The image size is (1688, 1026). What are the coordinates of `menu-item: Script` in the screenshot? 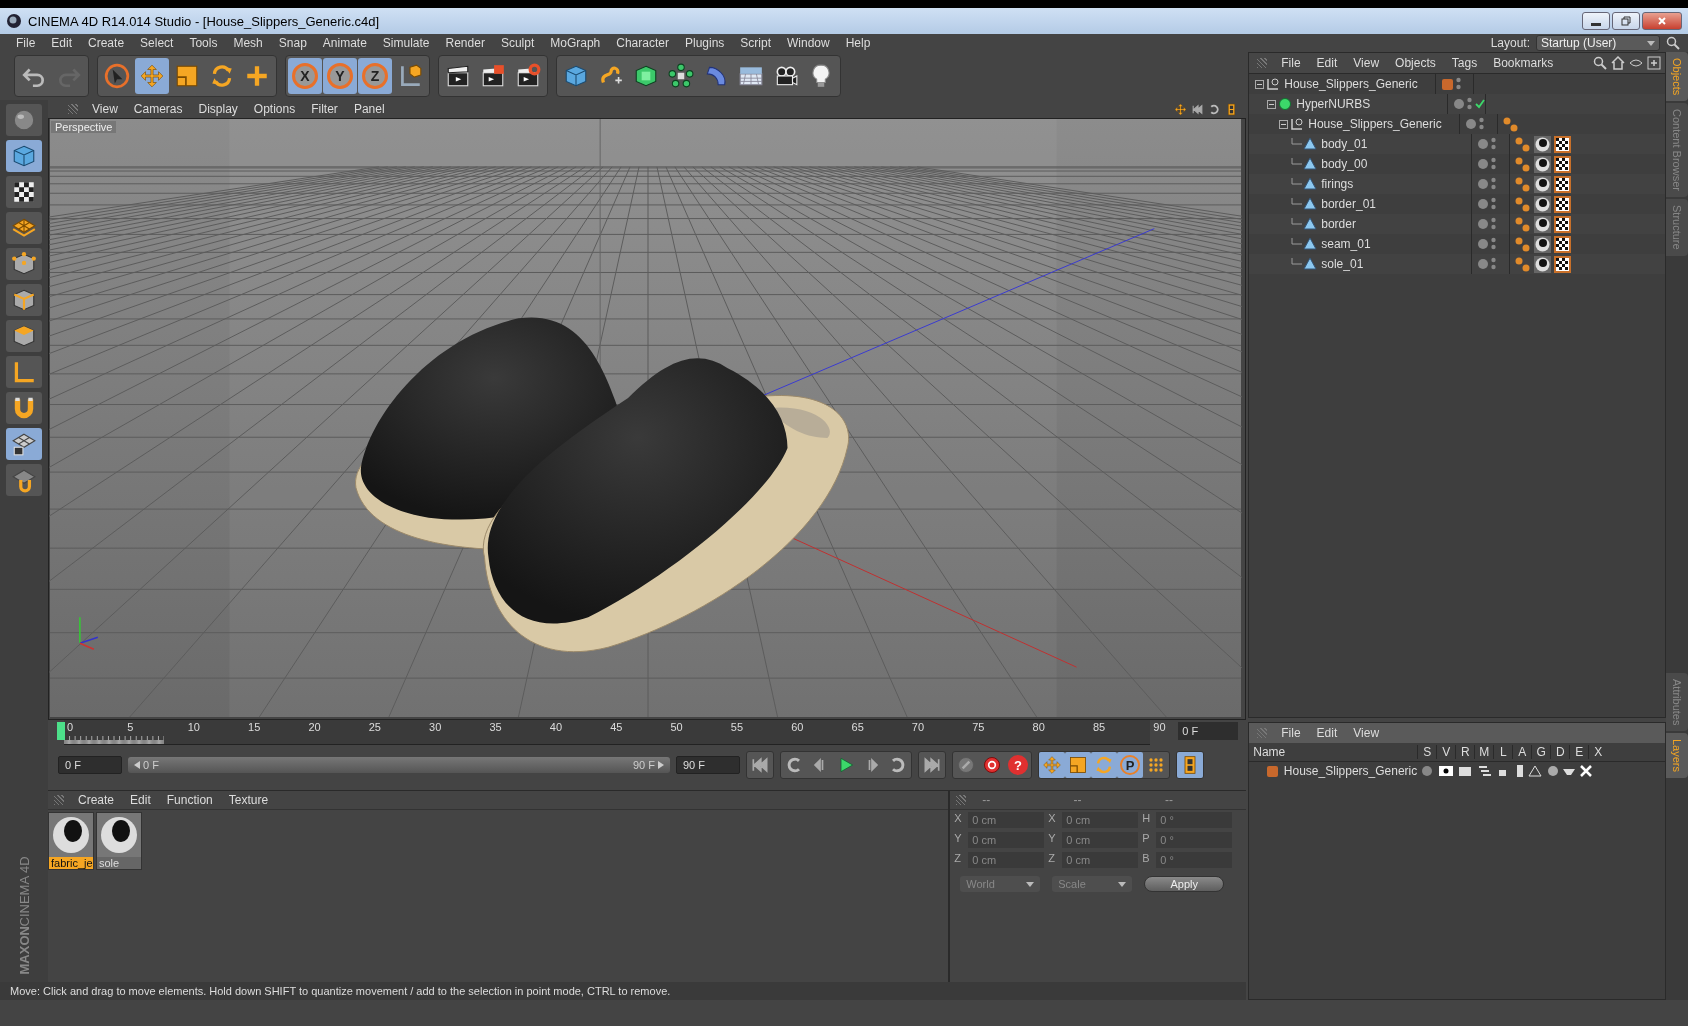 It's located at (755, 43).